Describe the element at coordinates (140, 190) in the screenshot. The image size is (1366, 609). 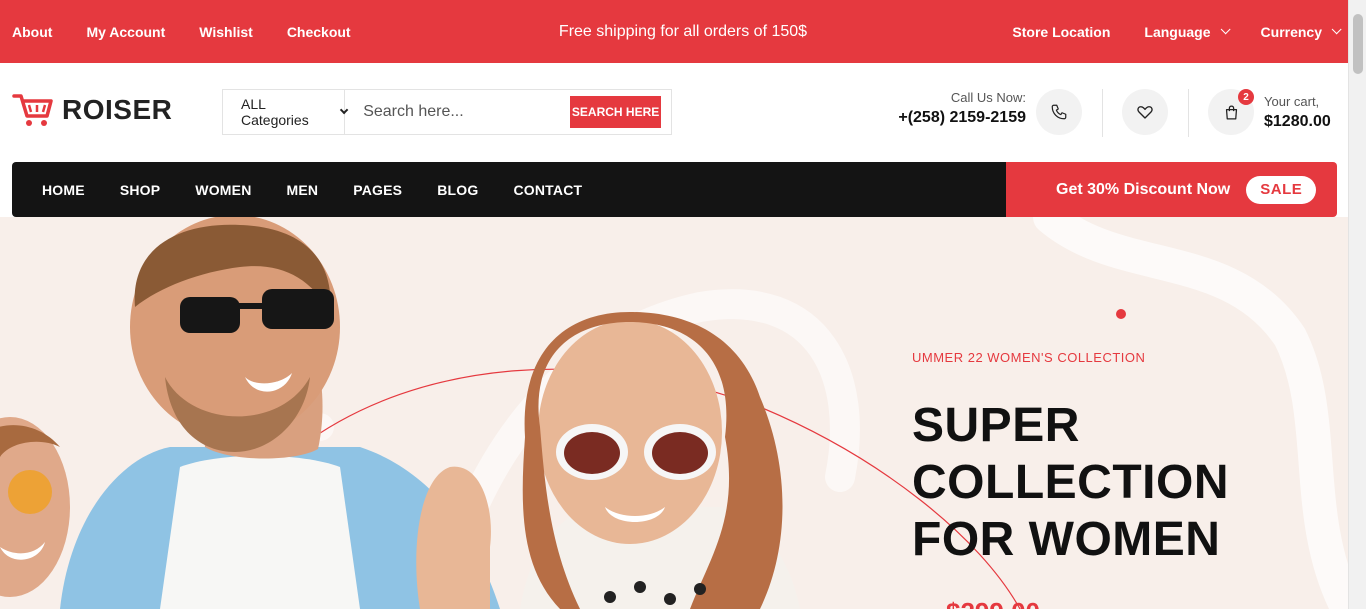
I see `nav-shop: SHOP` at that location.